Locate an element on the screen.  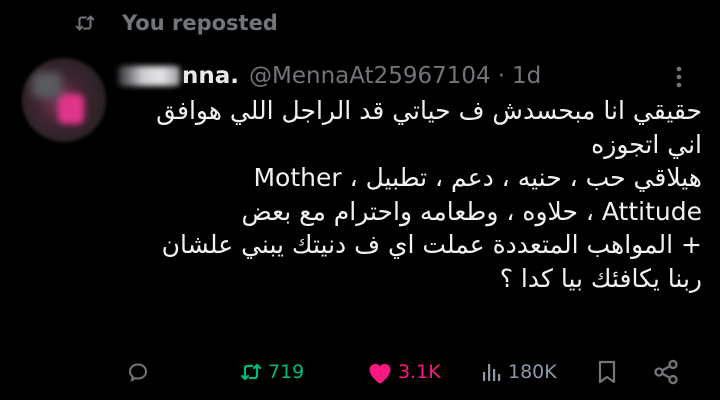
repost-count: 719 is located at coordinates (286, 372).